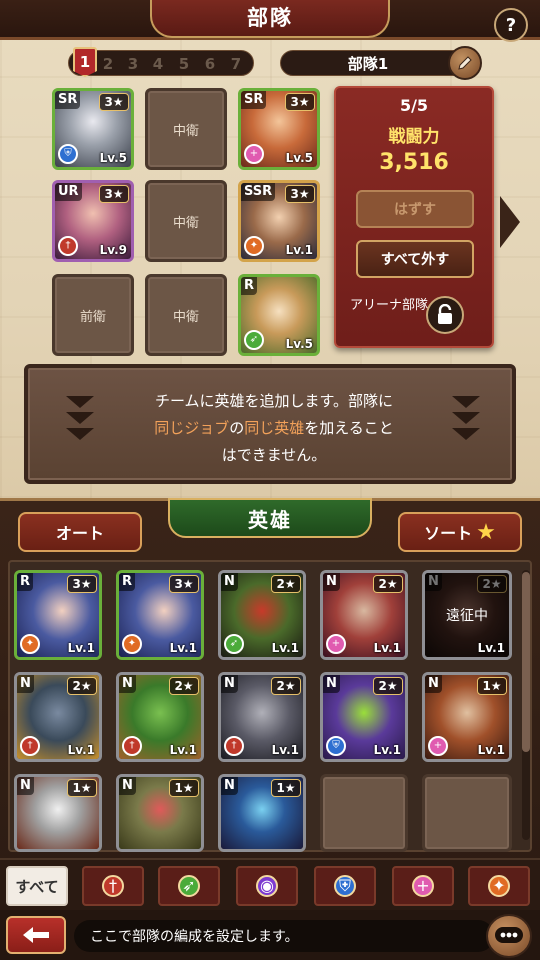 This screenshot has width=540, height=960. What do you see at coordinates (254, 100) in the screenshot?
I see `rarity-badge: SR` at bounding box center [254, 100].